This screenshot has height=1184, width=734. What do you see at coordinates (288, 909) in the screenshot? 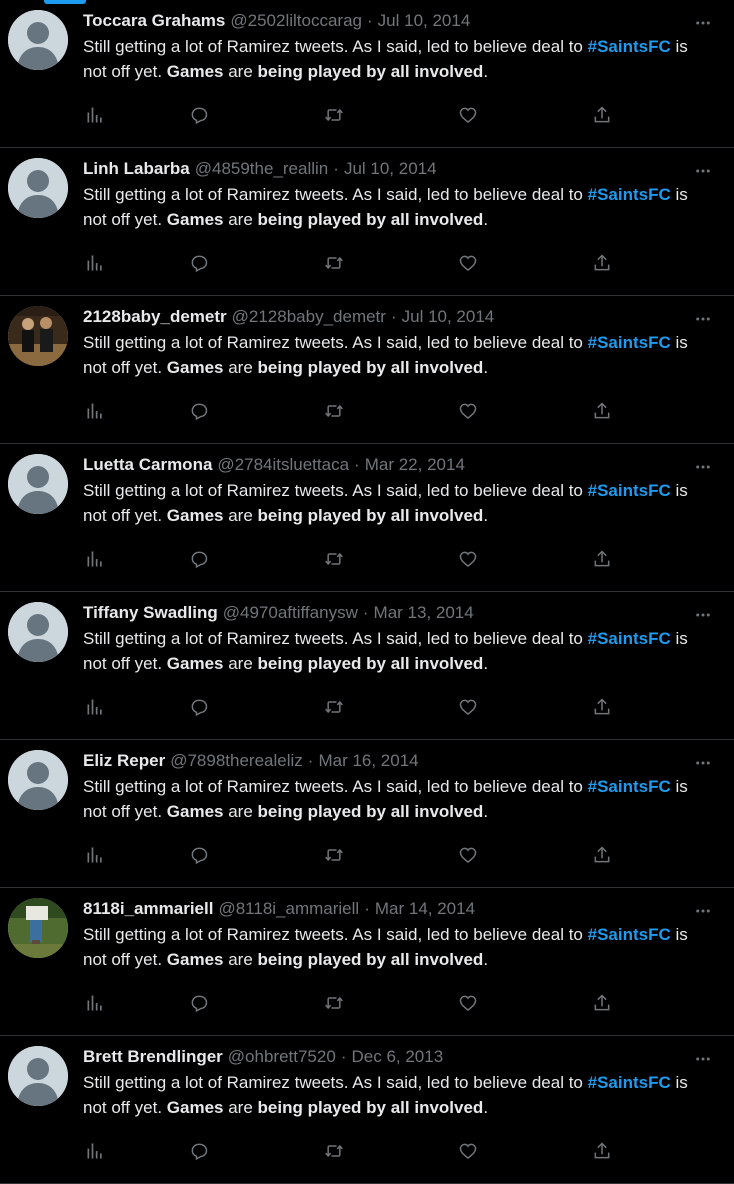
I see `author-handle: @8118i_ammariell` at bounding box center [288, 909].